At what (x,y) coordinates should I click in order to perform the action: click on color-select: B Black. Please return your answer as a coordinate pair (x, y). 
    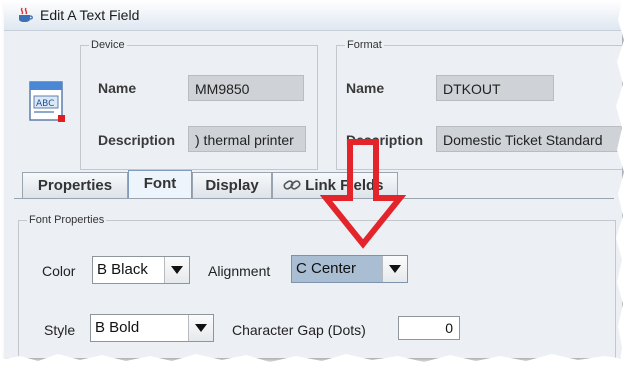
    Looking at the image, I should click on (141, 270).